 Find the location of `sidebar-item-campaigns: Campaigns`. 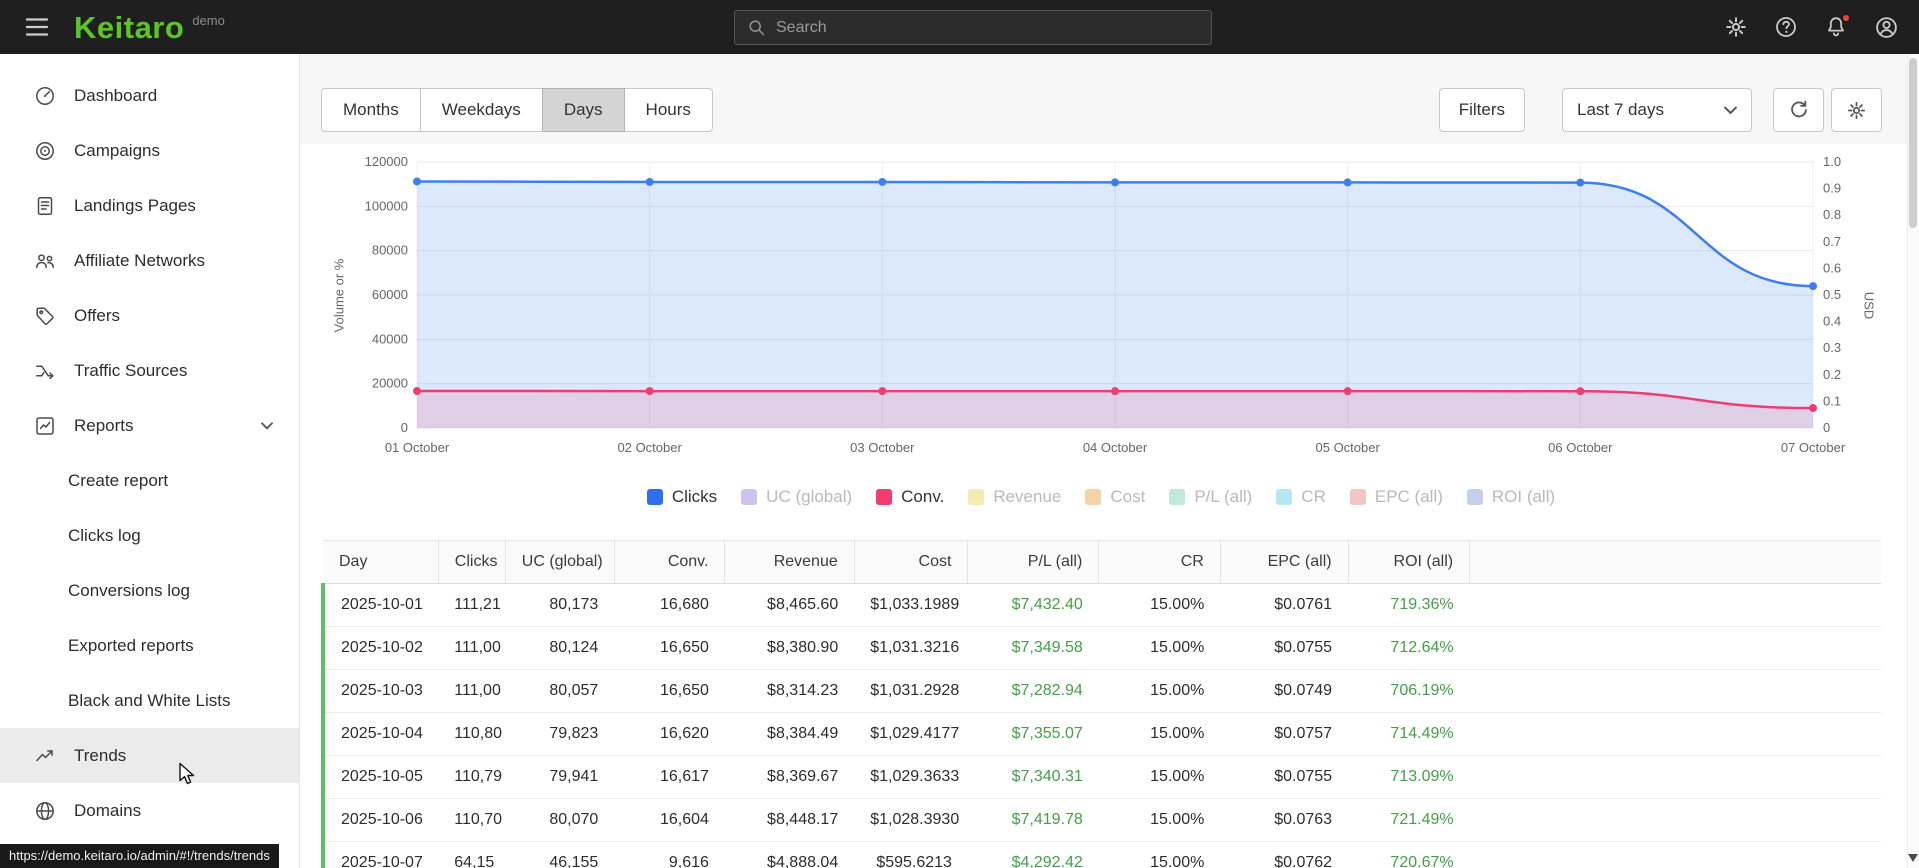

sidebar-item-campaigns: Campaigns is located at coordinates (149, 150).